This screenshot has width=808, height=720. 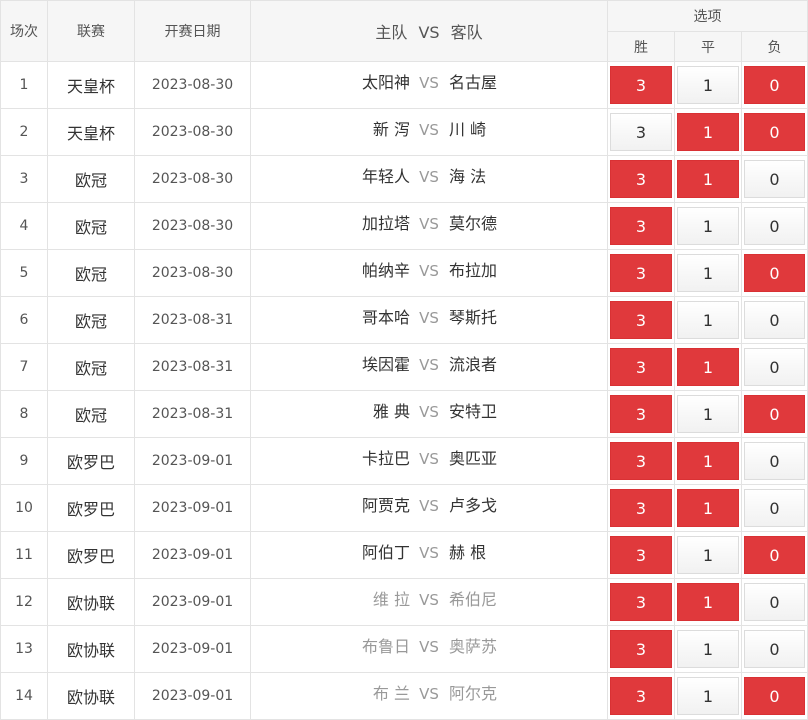 I want to click on table-row: 13 欧协联 2023-09-01 布鲁日 VS 奥萨苏 3 1 0, so click(x=404, y=649).